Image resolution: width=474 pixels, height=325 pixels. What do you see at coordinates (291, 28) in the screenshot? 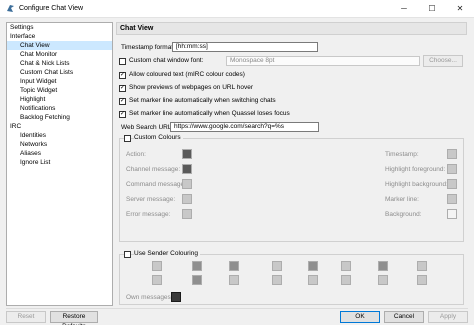
I see `panel-title: Chat View` at bounding box center [291, 28].